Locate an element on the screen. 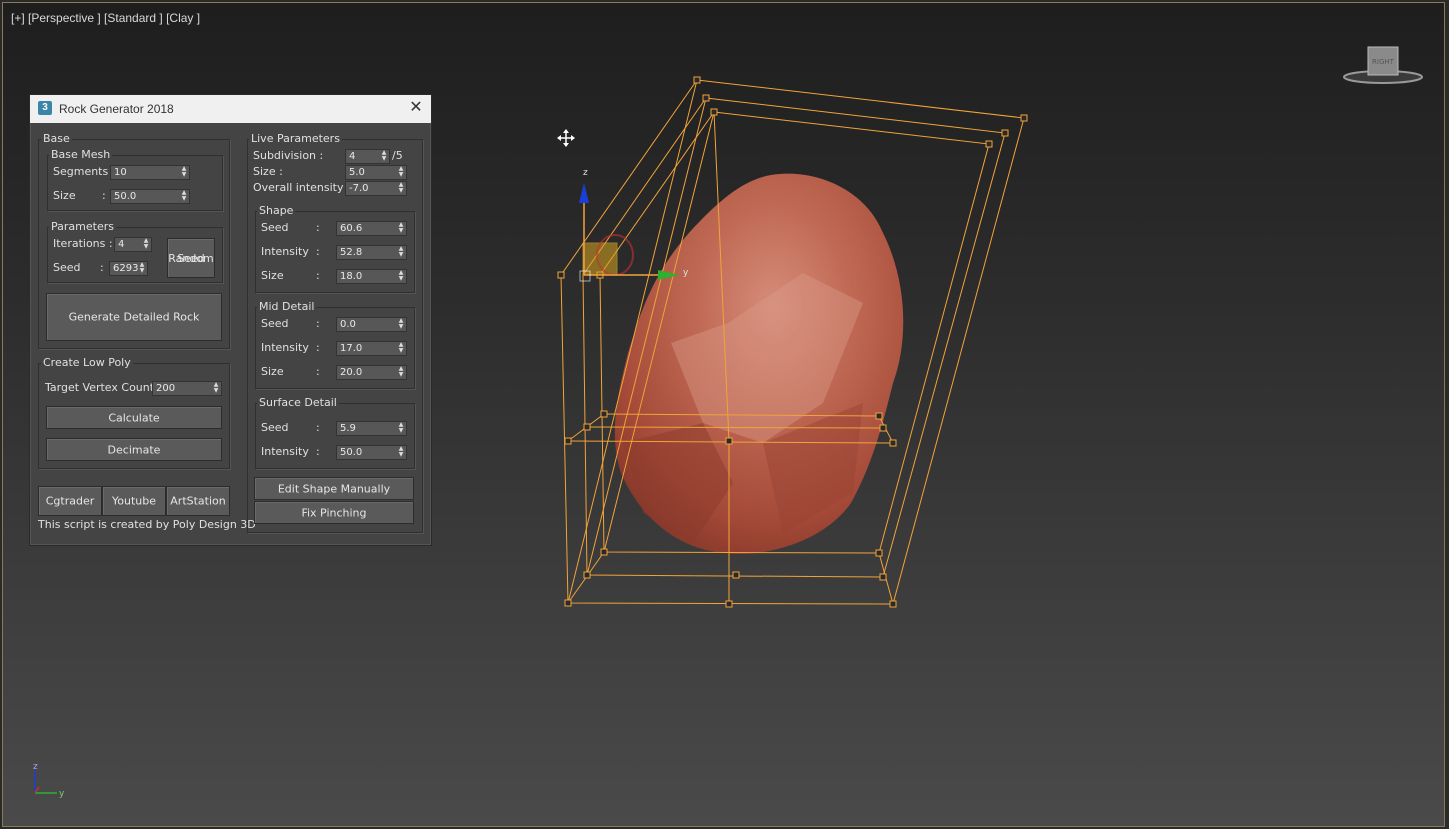  shape-size-colon: : is located at coordinates (318, 275).